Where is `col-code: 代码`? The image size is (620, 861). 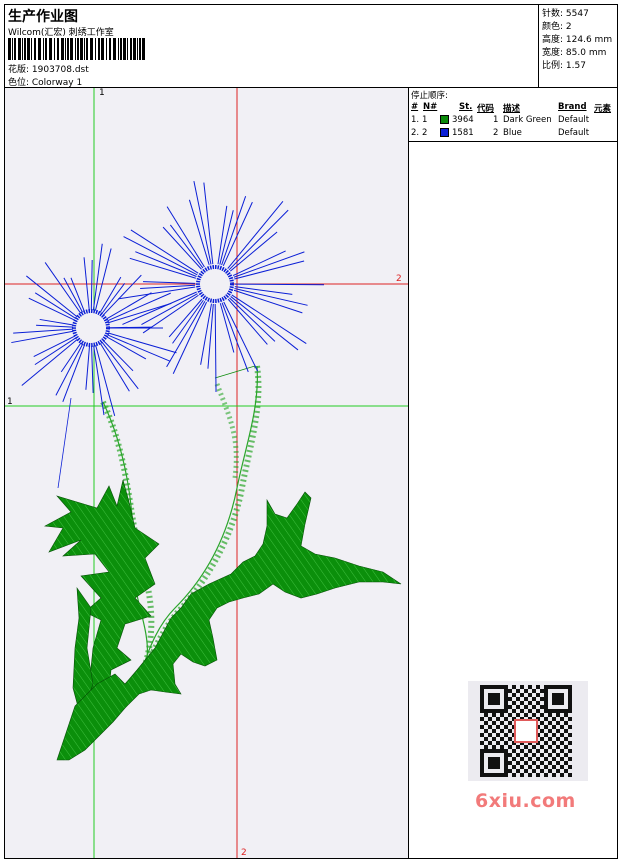 col-code: 代码 is located at coordinates (486, 109).